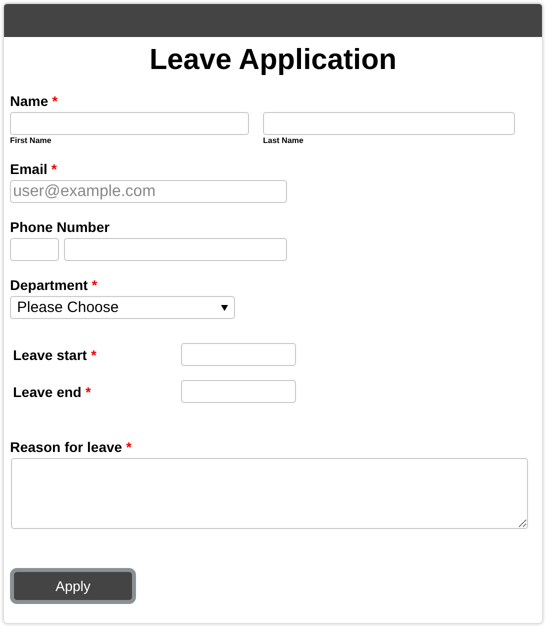 This screenshot has height=629, width=546. What do you see at coordinates (49, 285) in the screenshot?
I see `field-label: Department` at bounding box center [49, 285].